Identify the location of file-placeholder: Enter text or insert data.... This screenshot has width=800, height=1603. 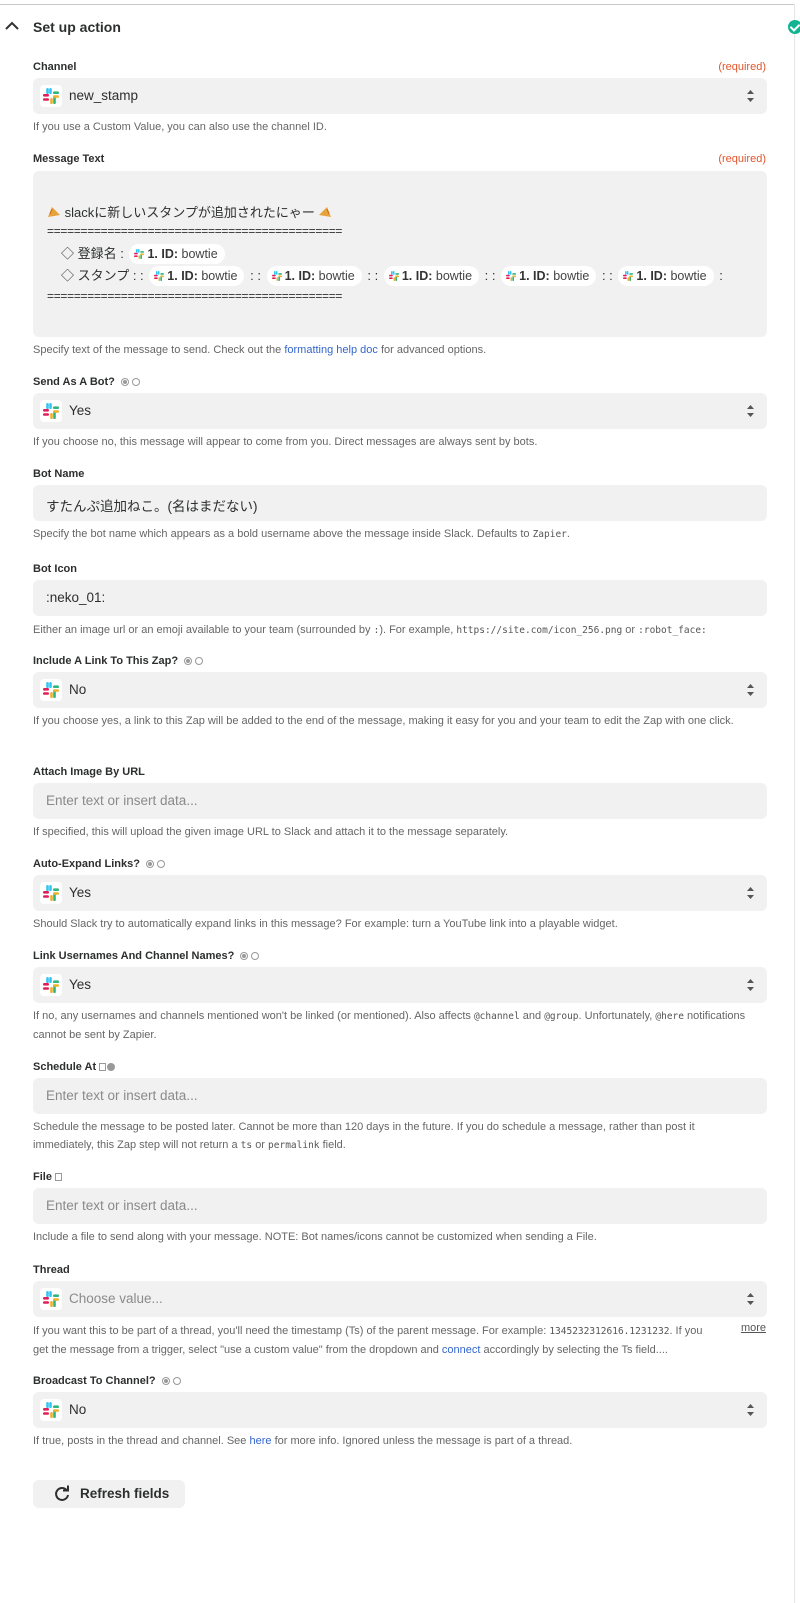
(122, 1205).